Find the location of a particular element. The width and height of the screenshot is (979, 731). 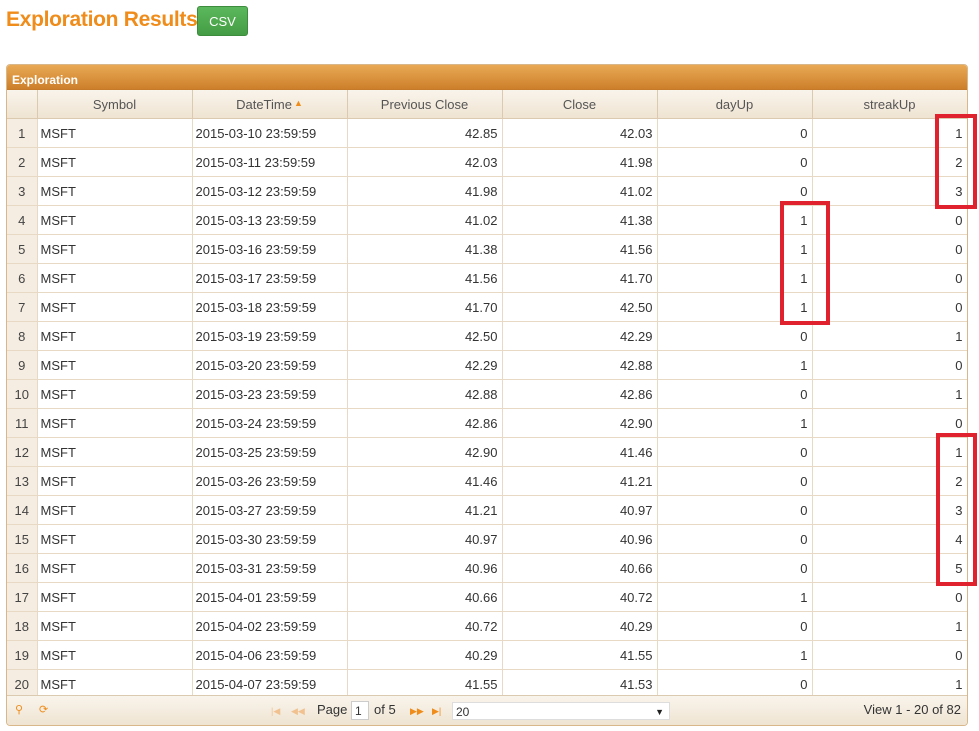

table-row: 18 MSFT 2015-04-02 23:59:59 40.72 40.29 0 1 is located at coordinates (487, 626).